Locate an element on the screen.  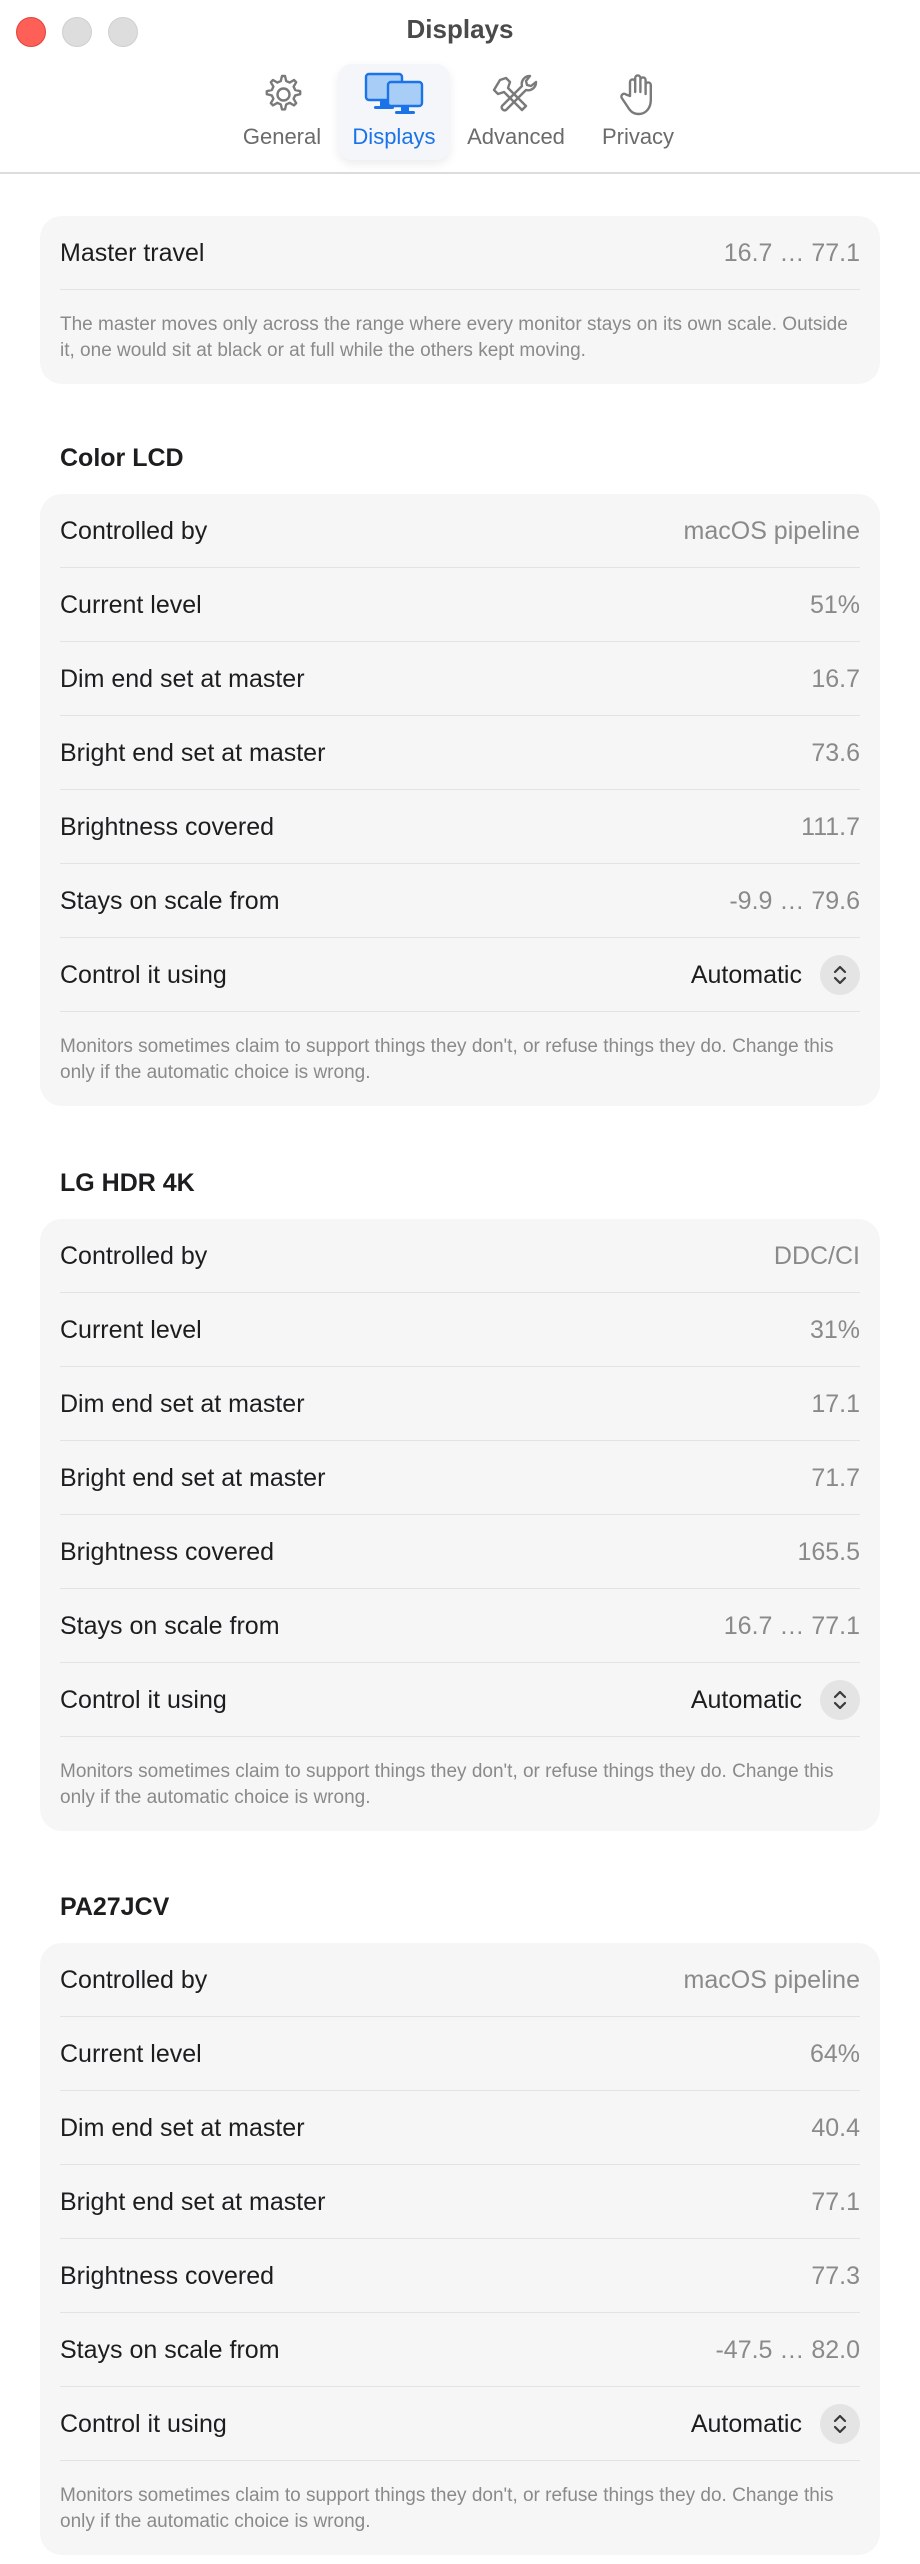
row-dim-end: Dim end set at master 40.4 is located at coordinates (460, 2128).